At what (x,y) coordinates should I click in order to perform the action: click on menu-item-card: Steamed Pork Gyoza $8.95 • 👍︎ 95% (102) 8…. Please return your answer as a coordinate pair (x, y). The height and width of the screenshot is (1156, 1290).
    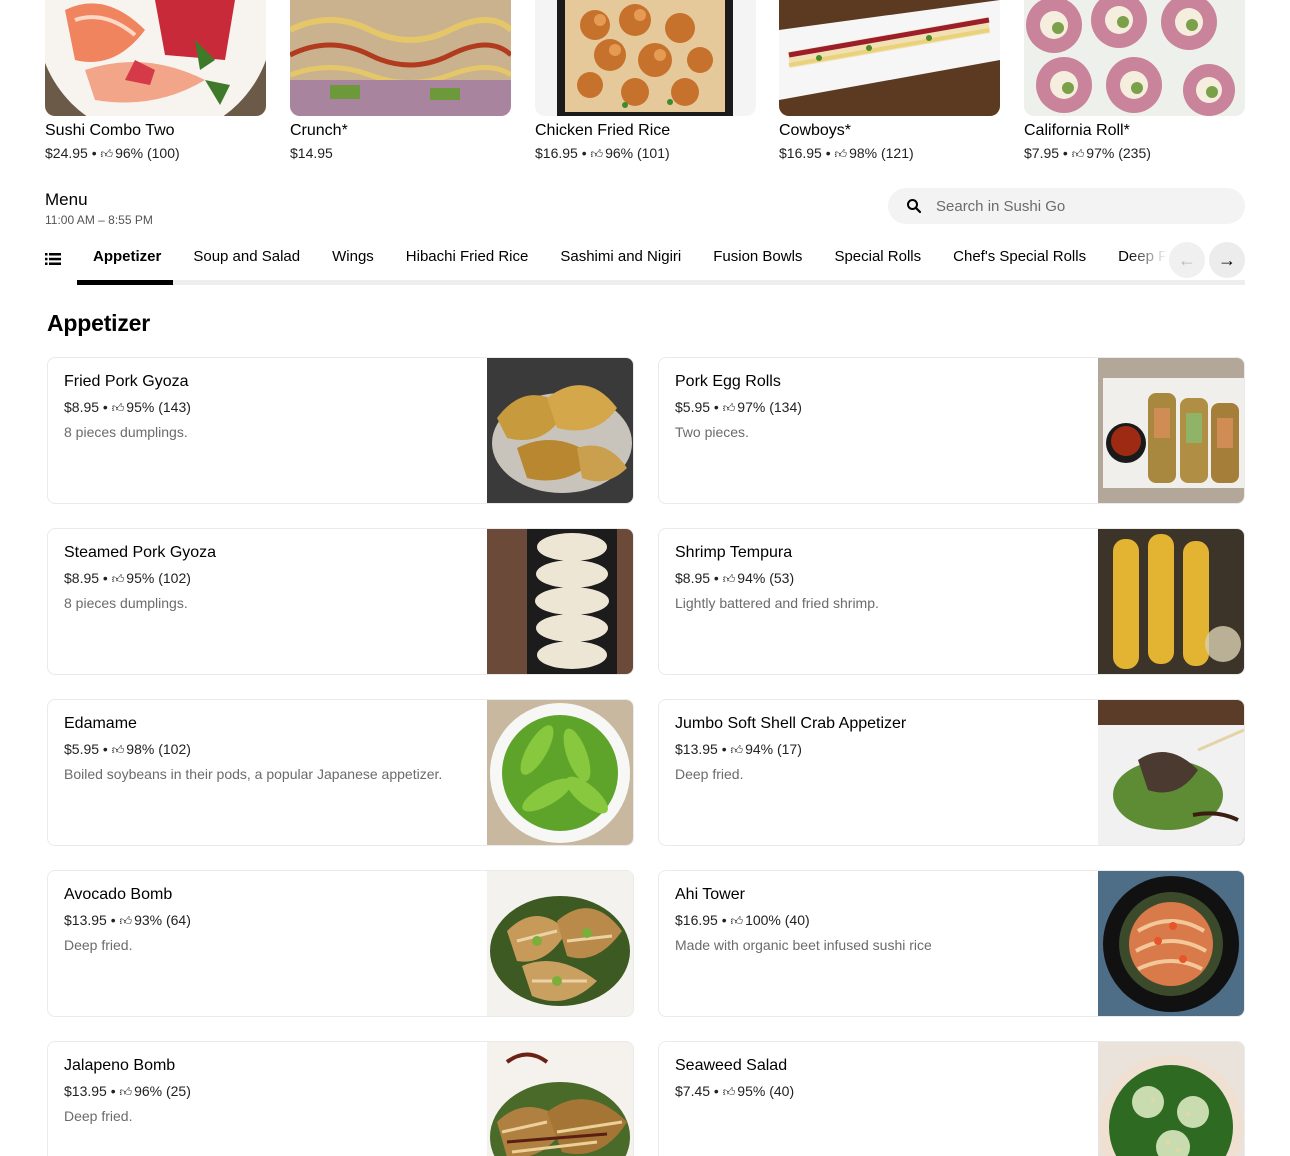
    Looking at the image, I should click on (340, 601).